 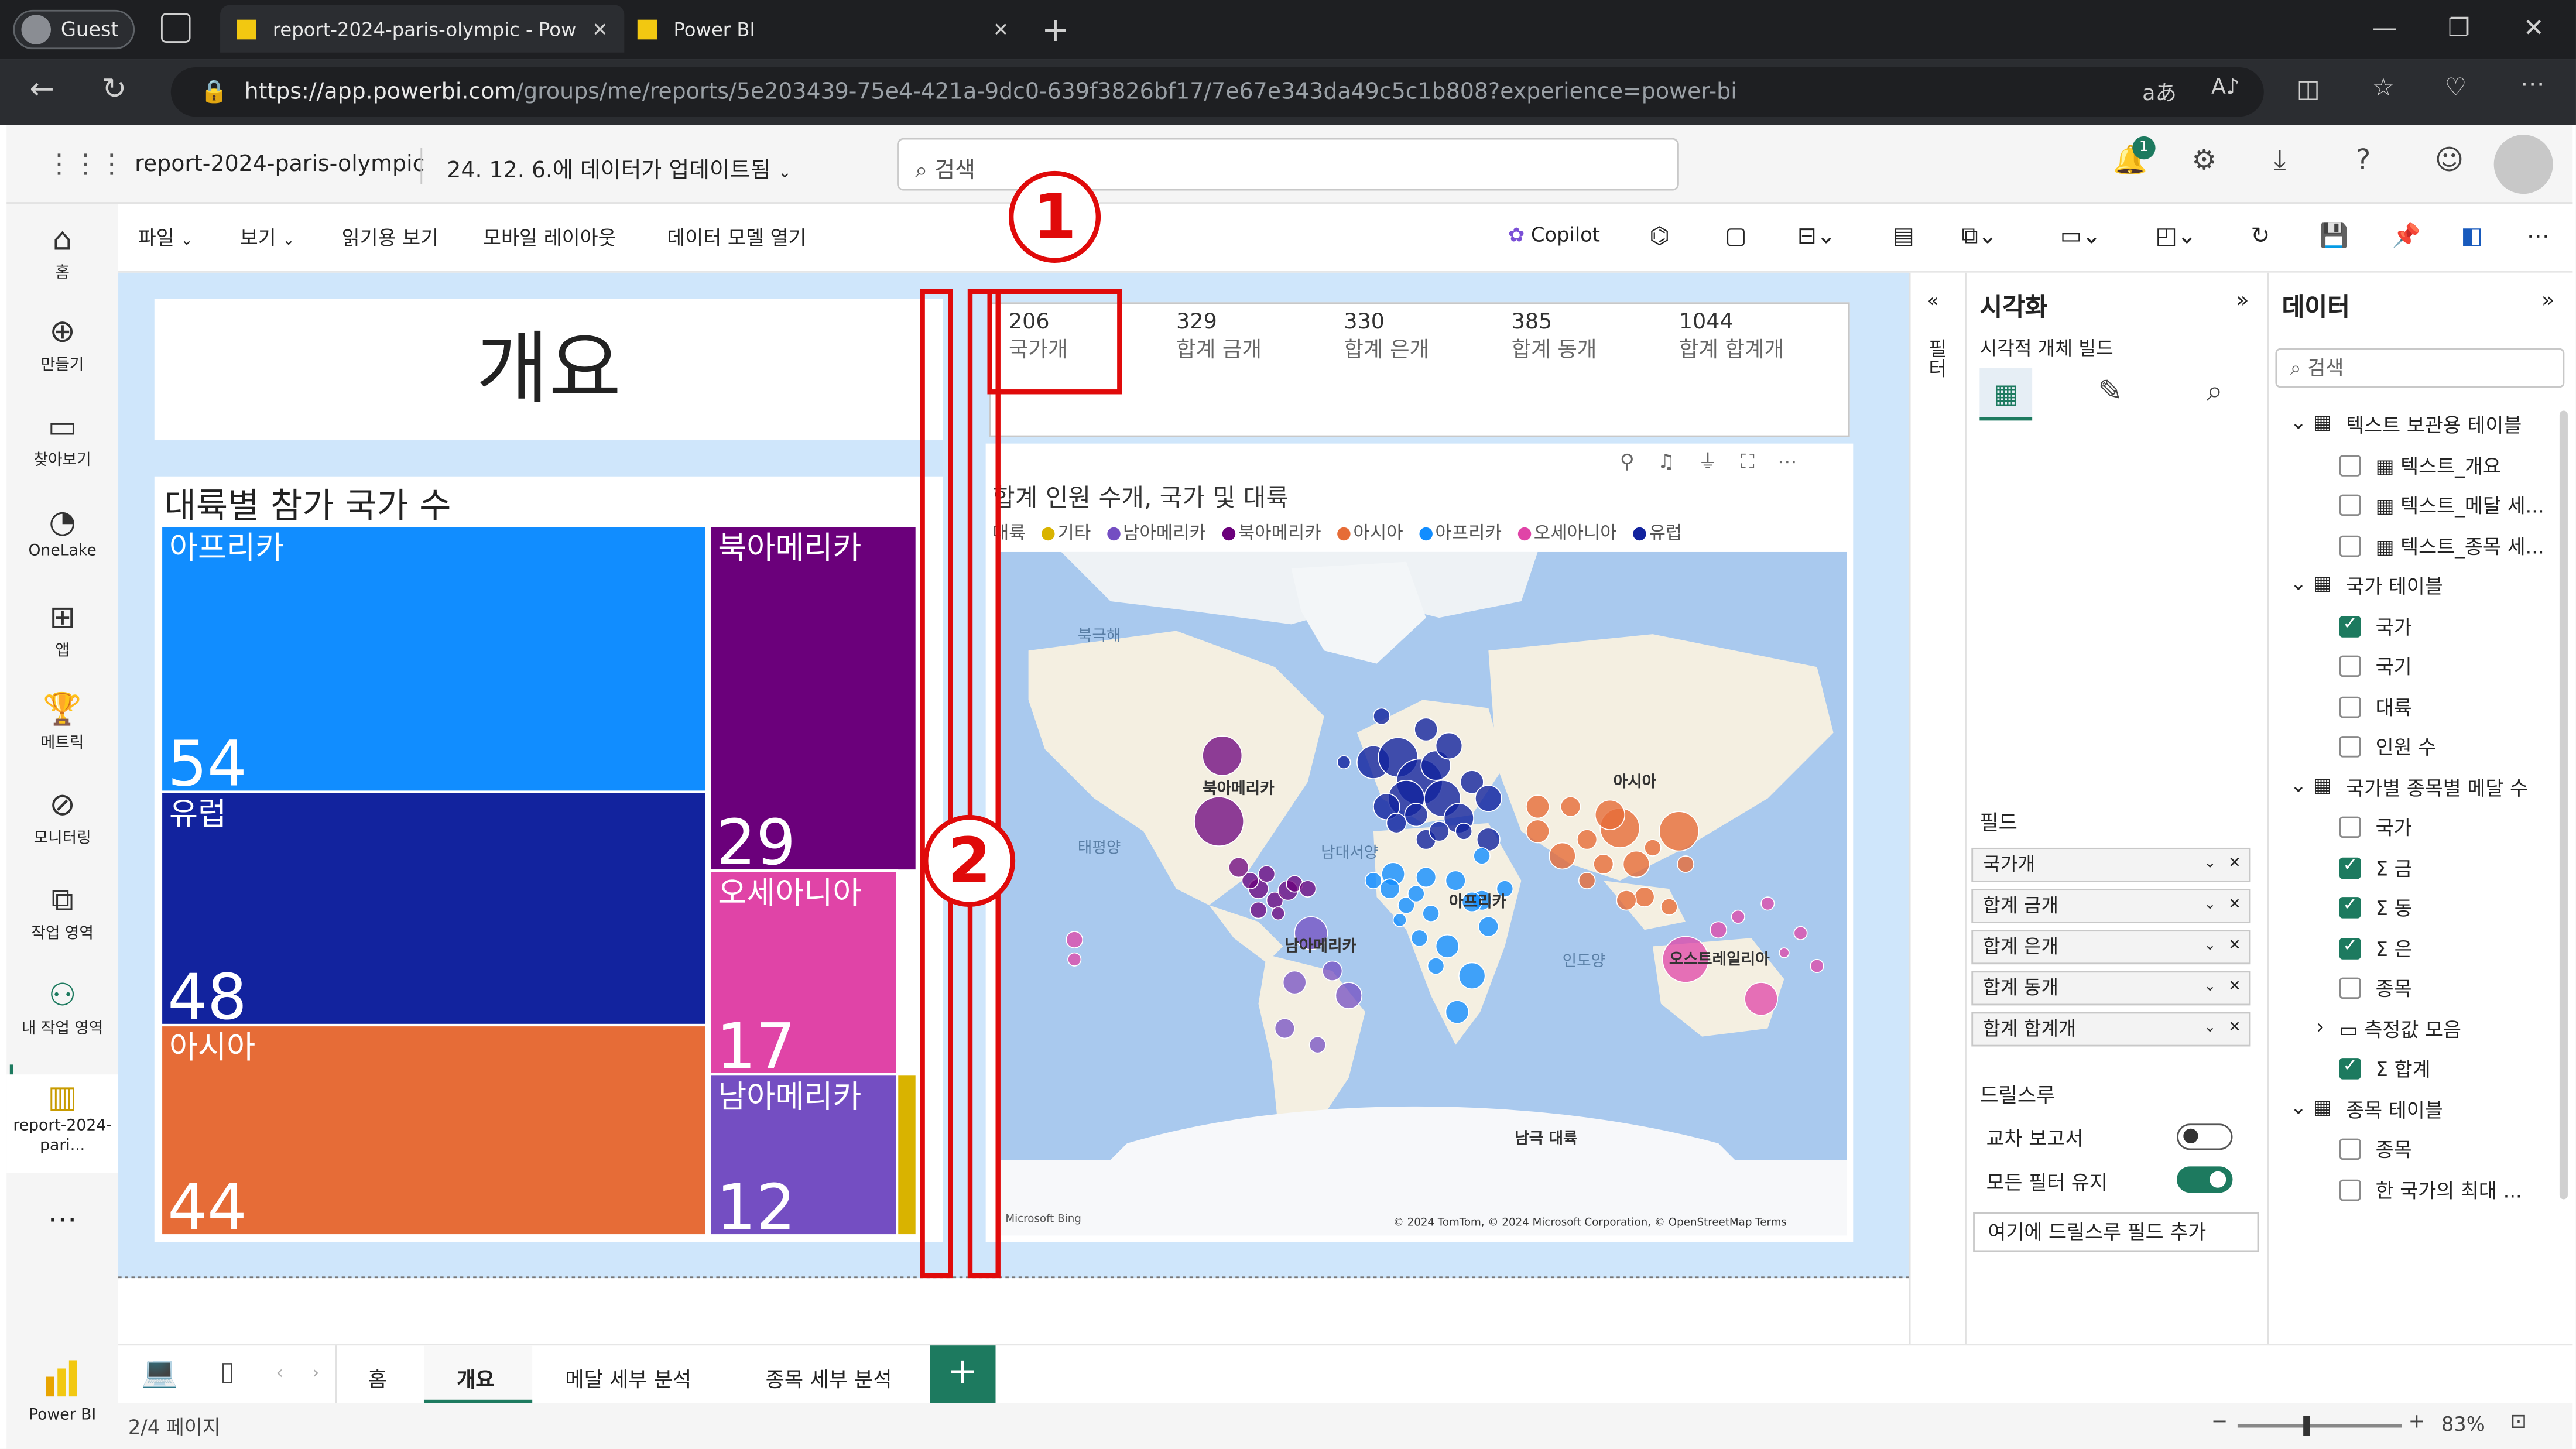 I want to click on new-tab-icon: +, so click(x=1055, y=29).